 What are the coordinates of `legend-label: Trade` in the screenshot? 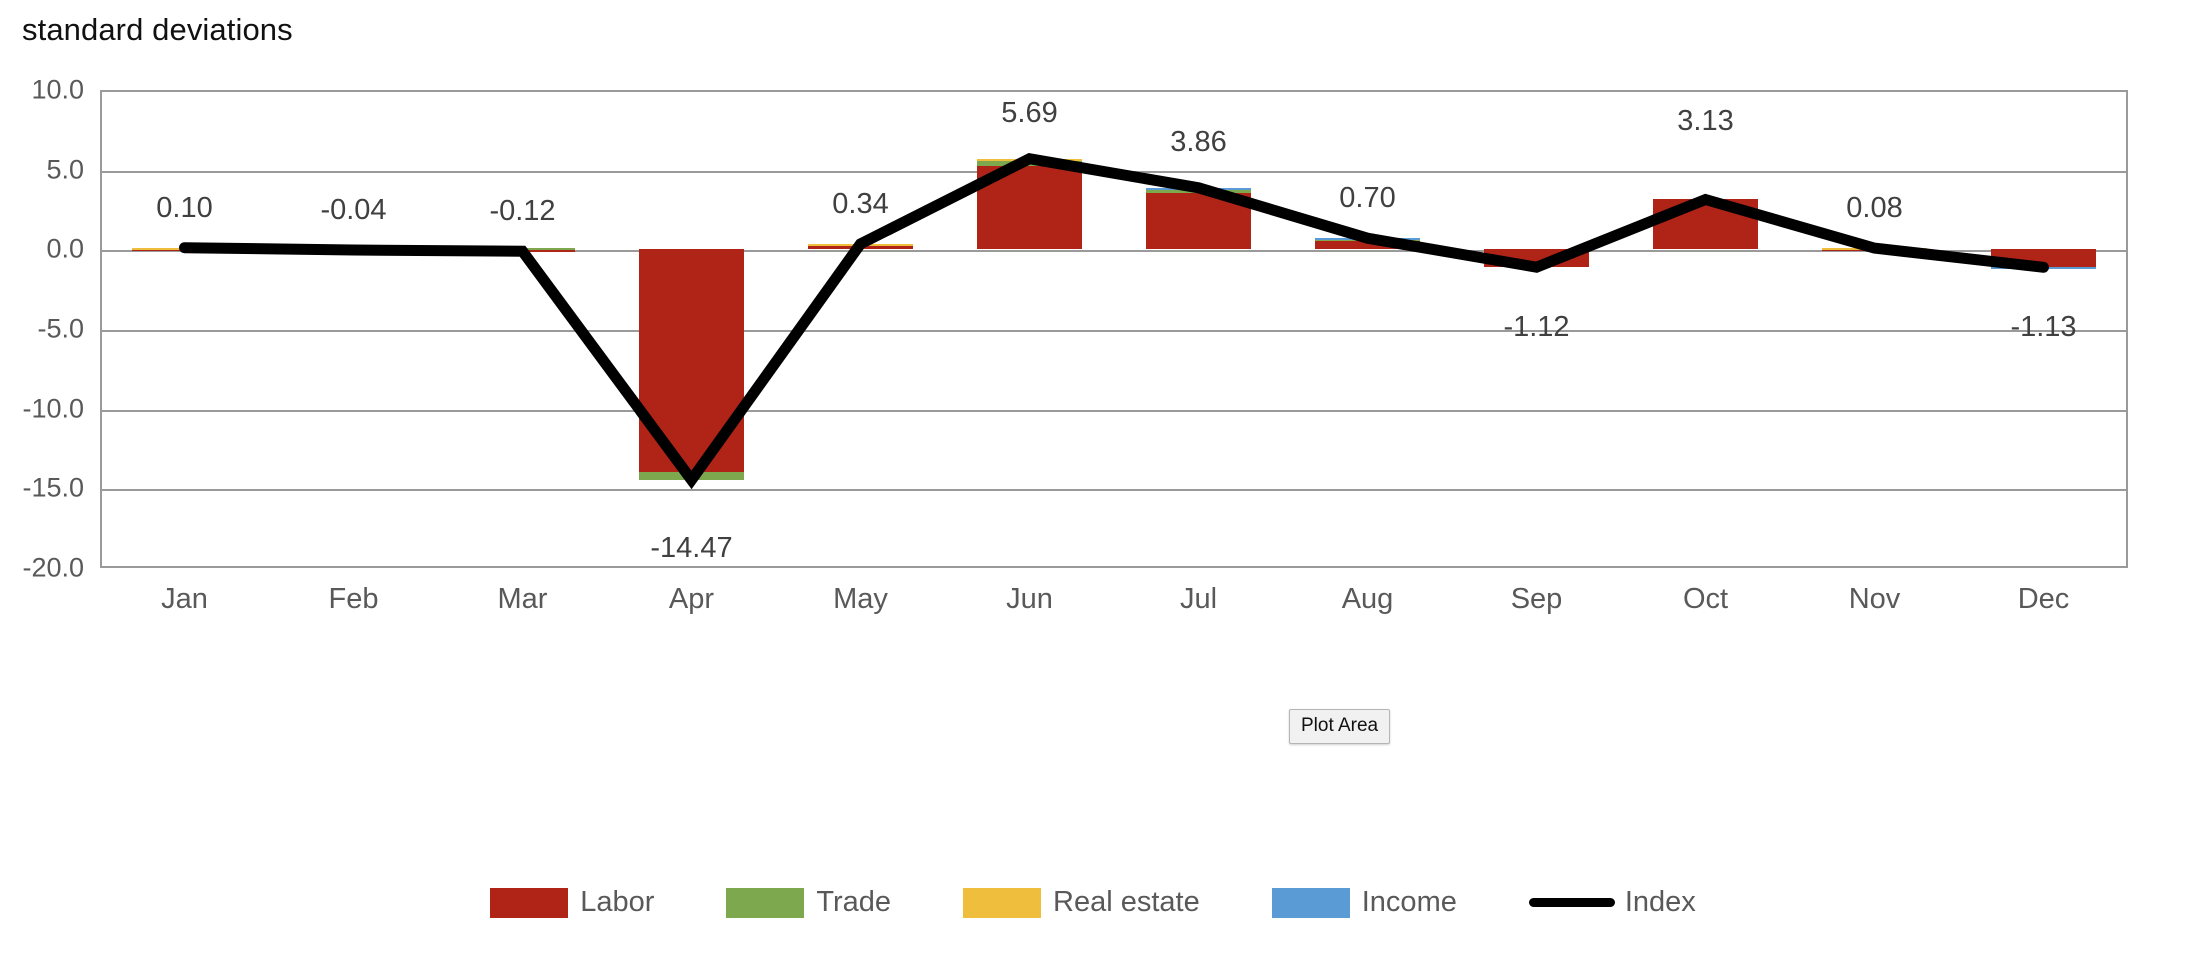 It's located at (854, 902).